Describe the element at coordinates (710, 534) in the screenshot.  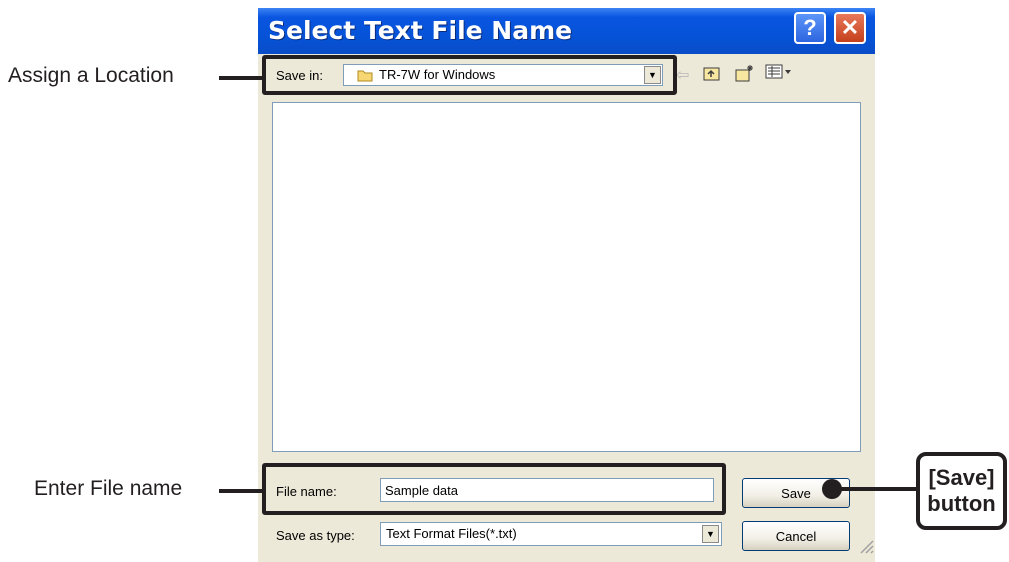
I see `save-as-type-dropdown-arrow: ▼` at that location.